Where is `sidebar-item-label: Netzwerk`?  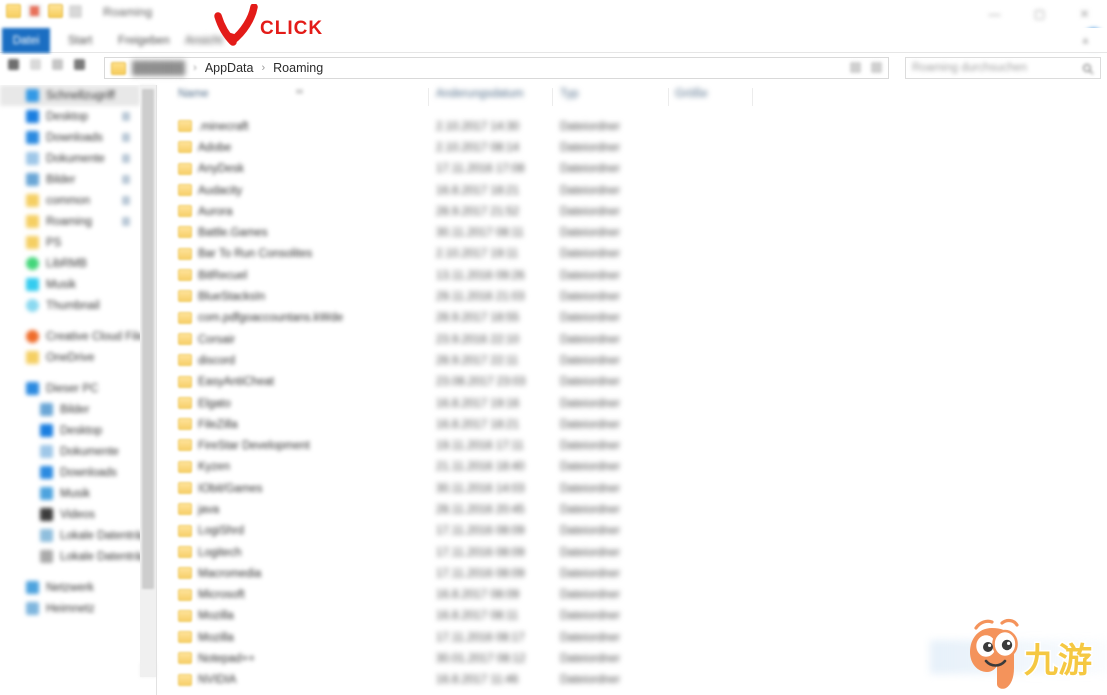
sidebar-item-label: Netzwerk is located at coordinates (70, 587).